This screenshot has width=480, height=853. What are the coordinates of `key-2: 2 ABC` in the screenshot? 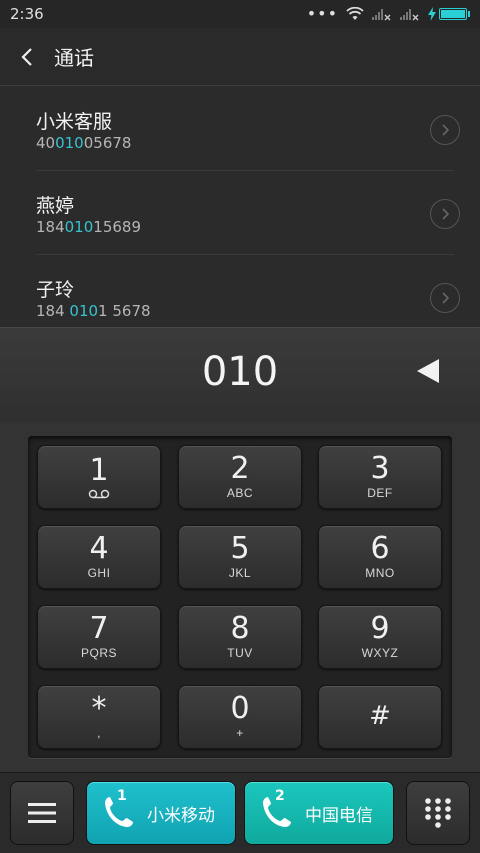 It's located at (240, 477).